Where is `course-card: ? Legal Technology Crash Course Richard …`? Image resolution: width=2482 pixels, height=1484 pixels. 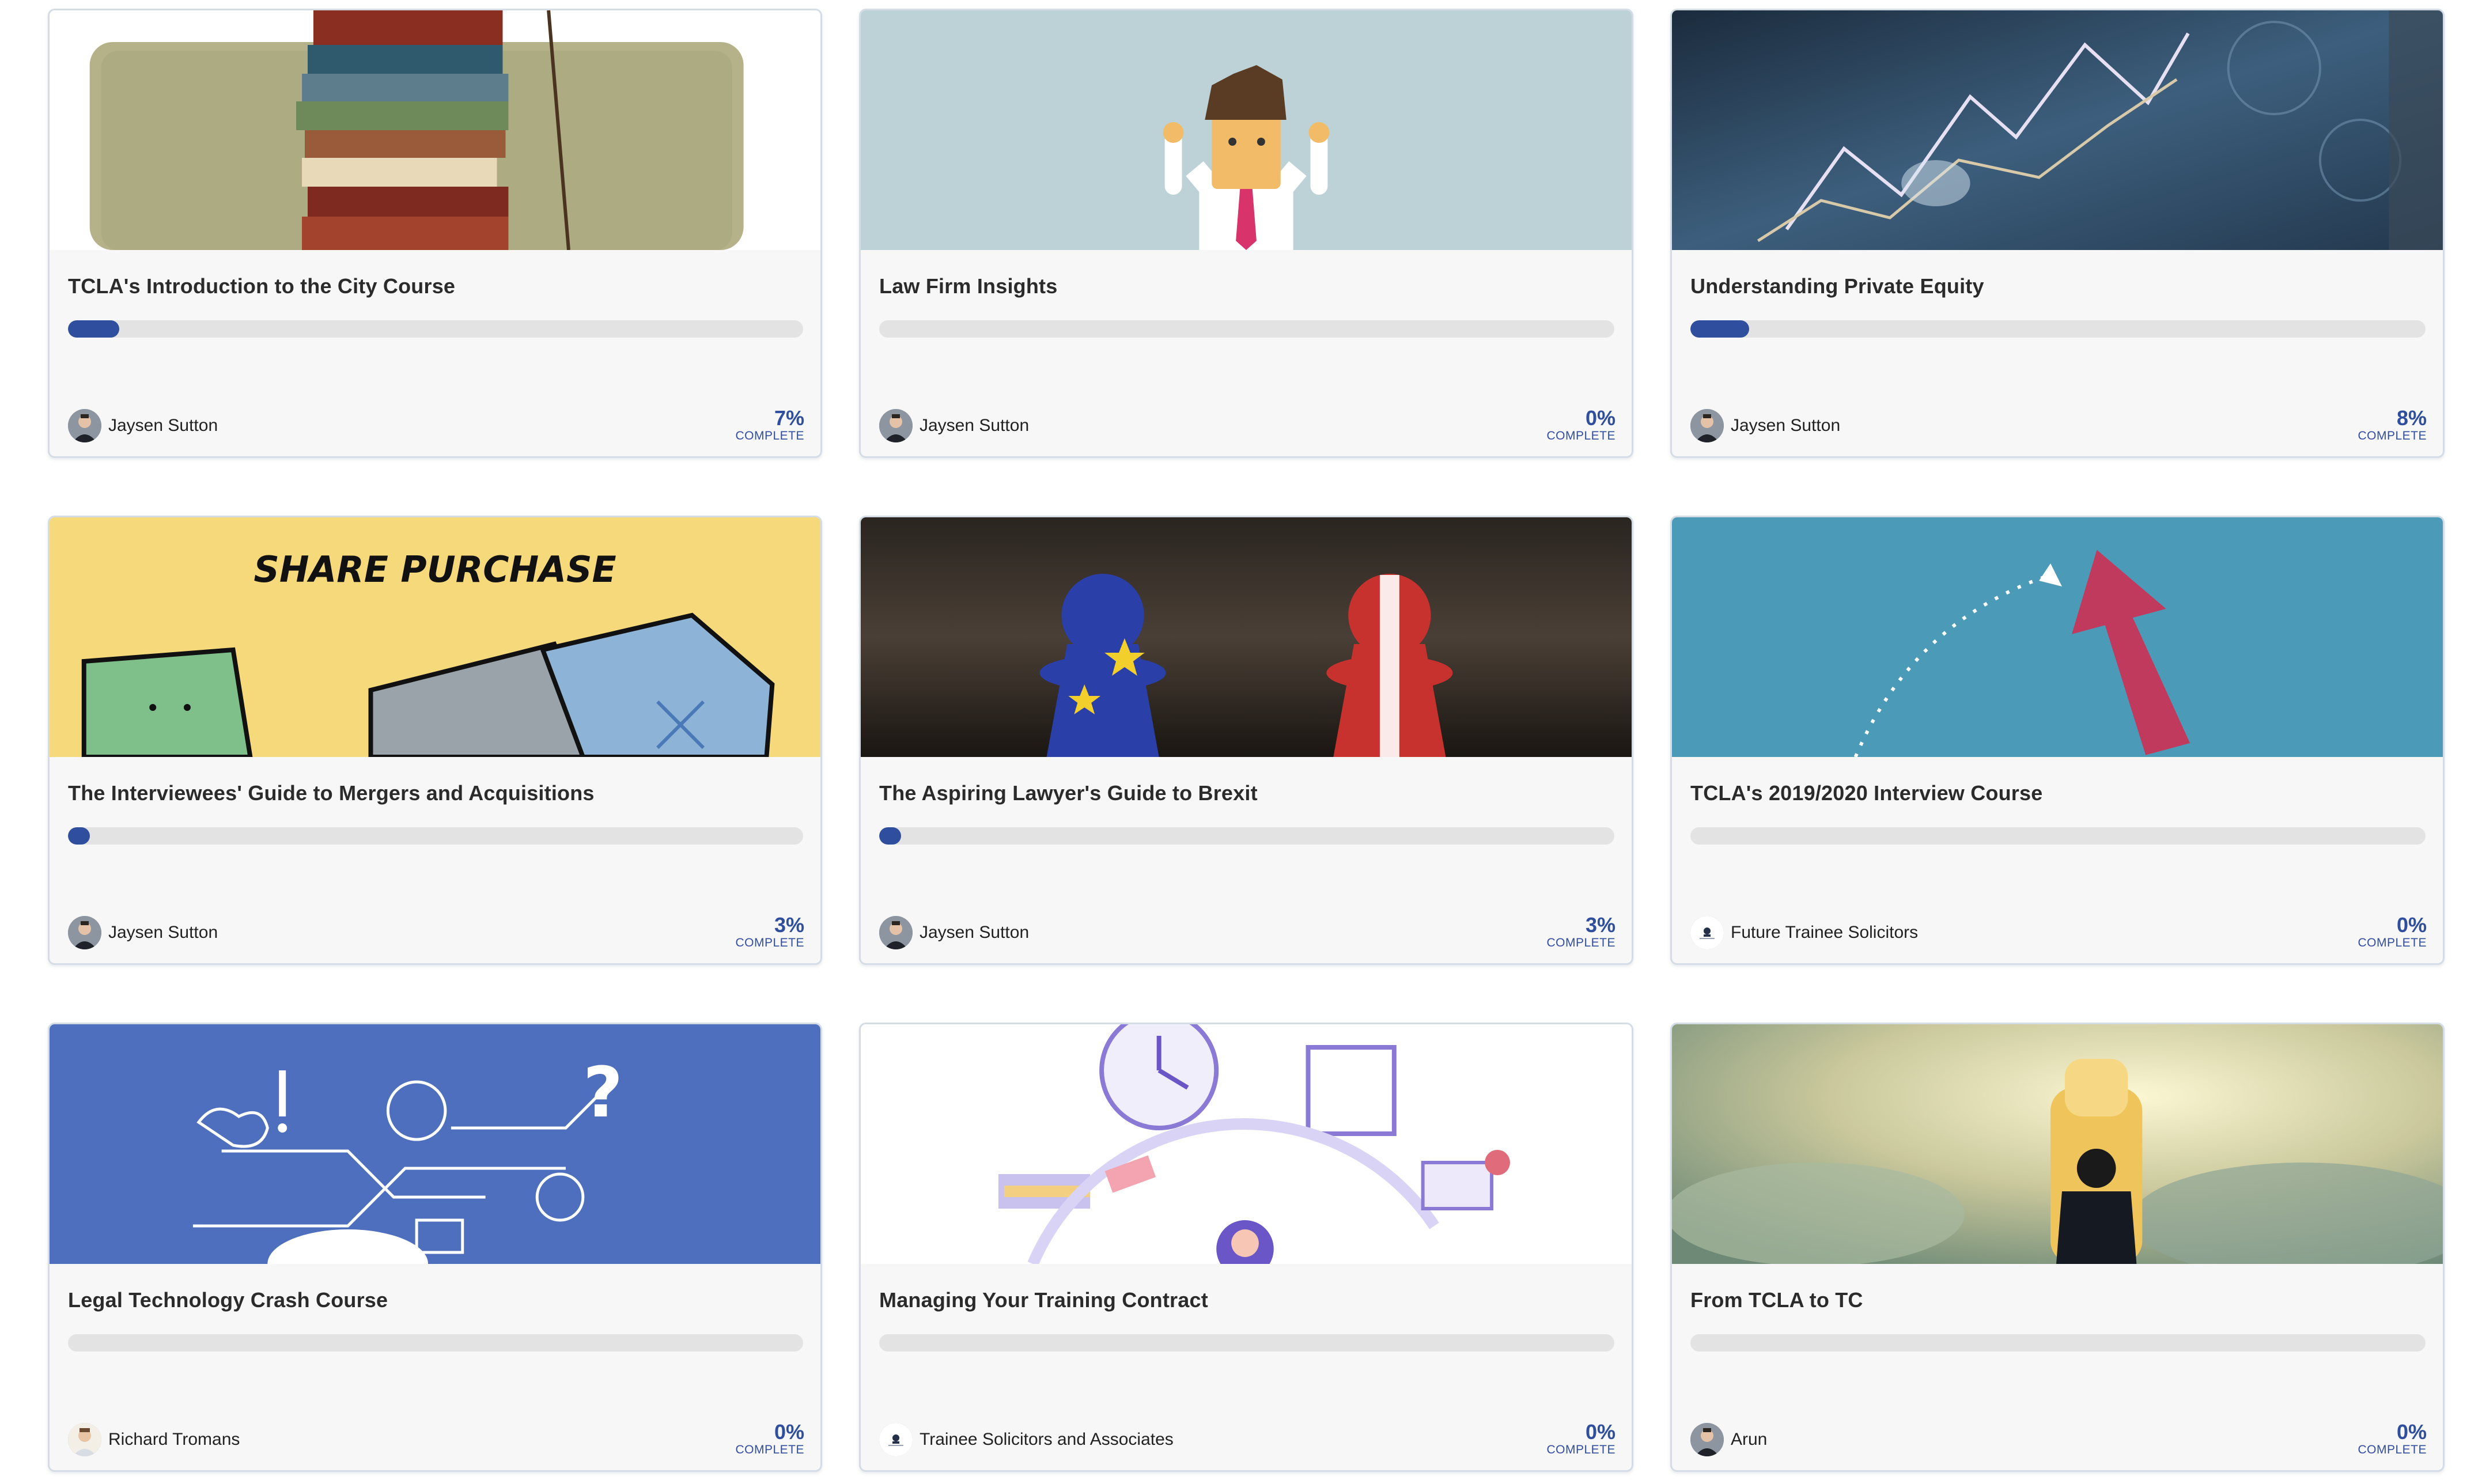 course-card: ? Legal Technology Crash Course Richard … is located at coordinates (435, 1248).